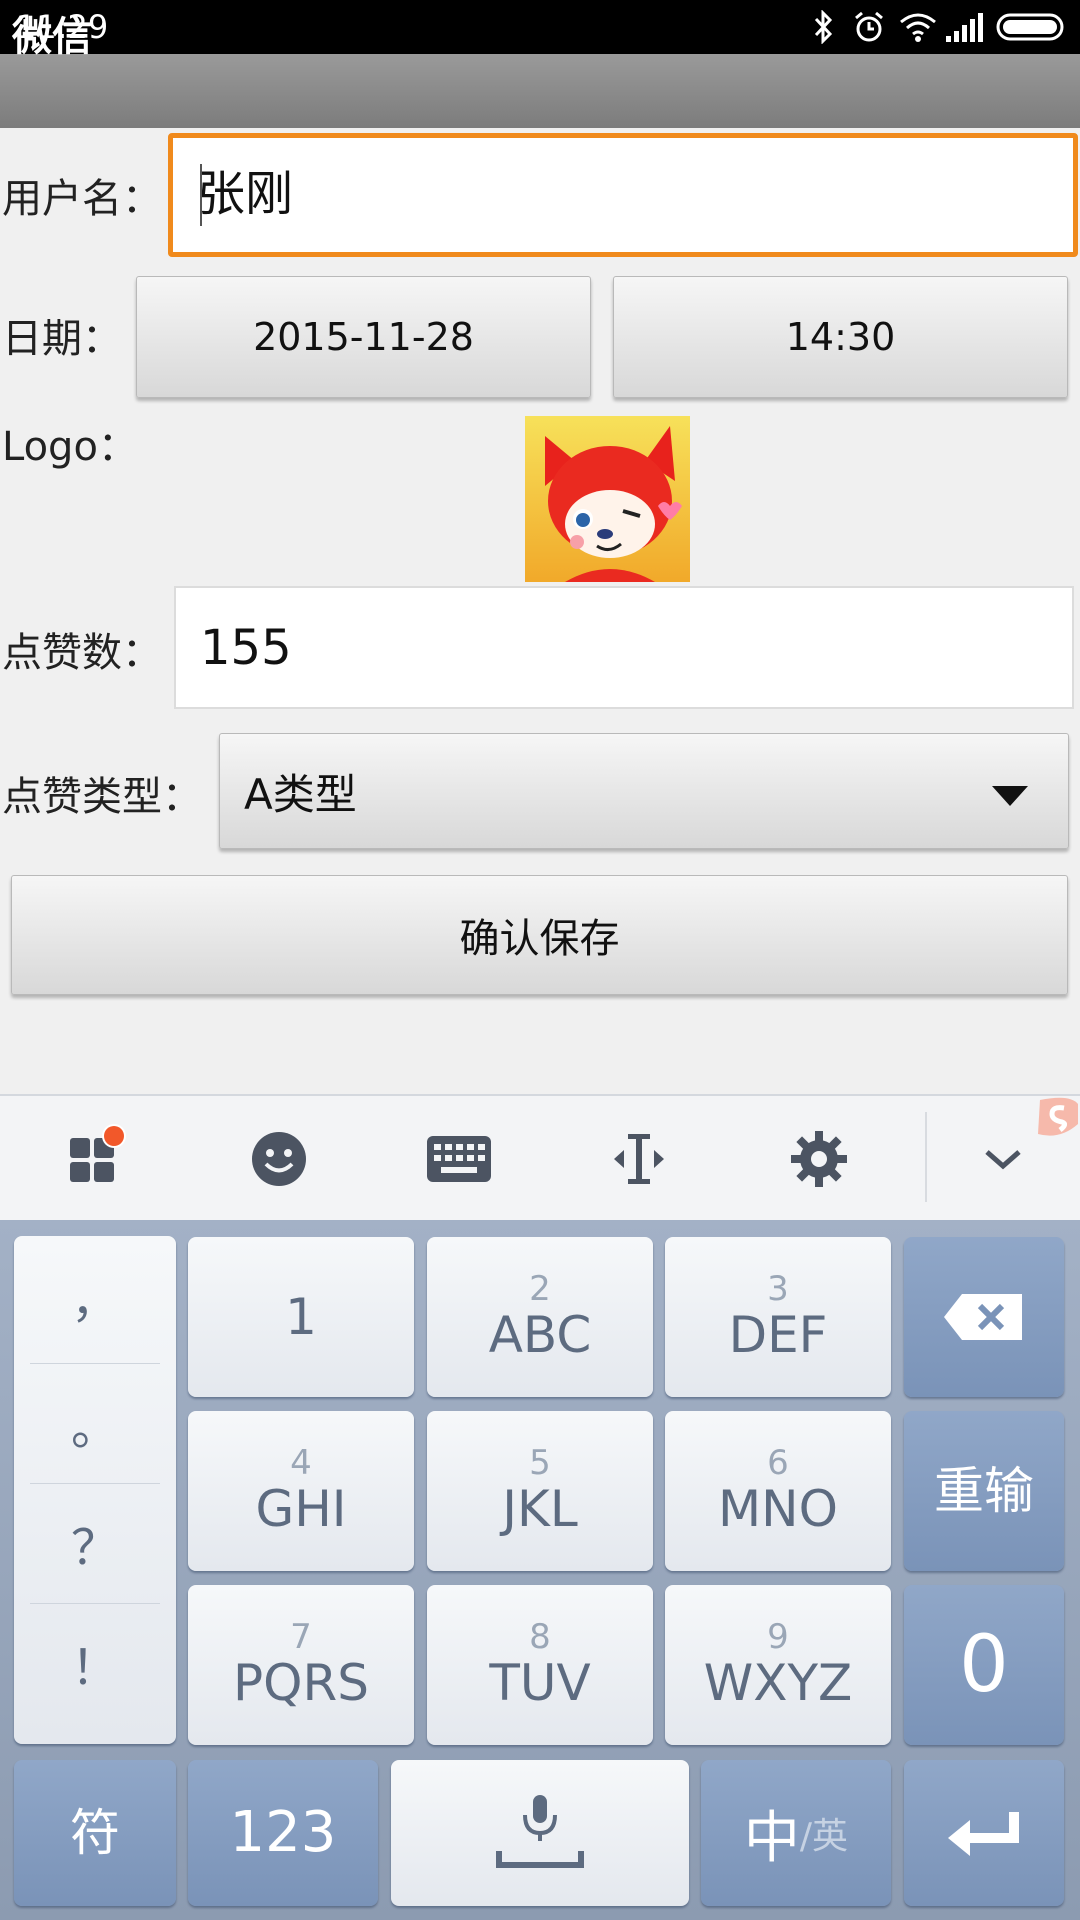  Describe the element at coordinates (82, 199) in the screenshot. I see `username-label: 用户名：` at that location.